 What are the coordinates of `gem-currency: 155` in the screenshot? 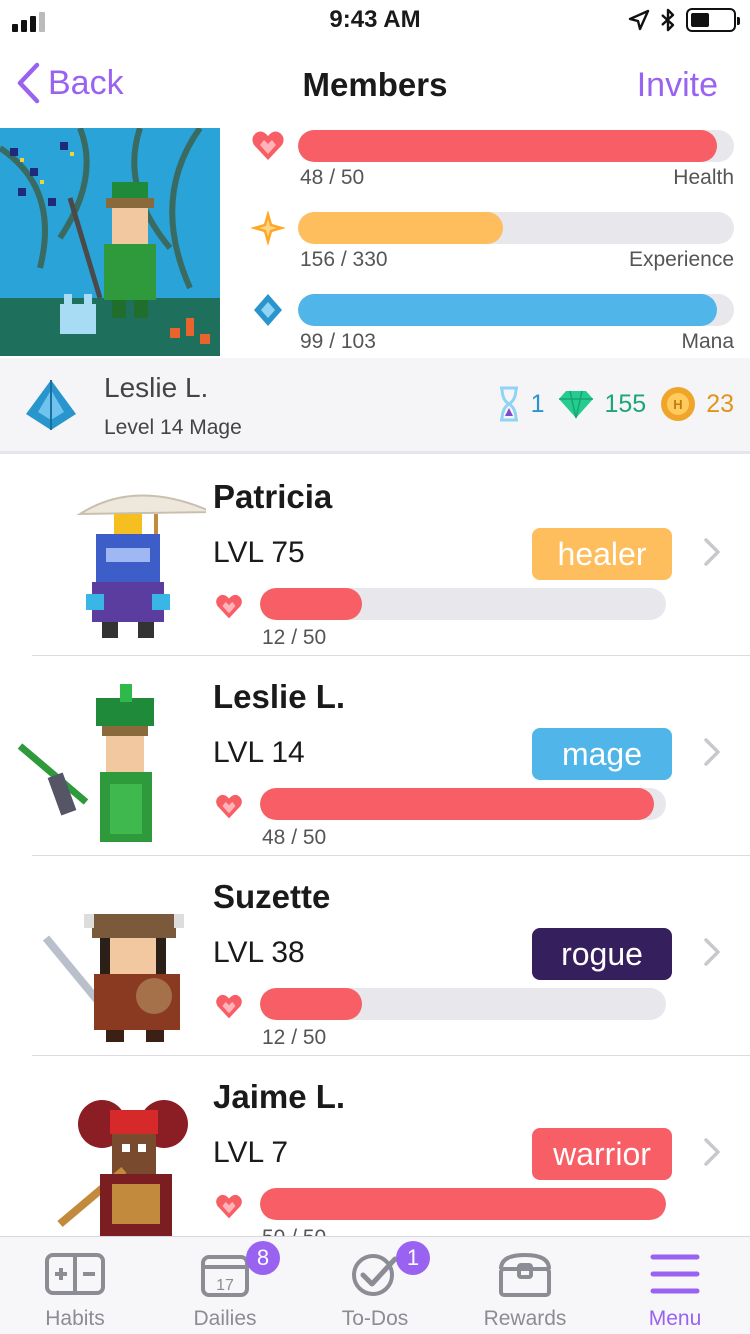 It's located at (602, 404).